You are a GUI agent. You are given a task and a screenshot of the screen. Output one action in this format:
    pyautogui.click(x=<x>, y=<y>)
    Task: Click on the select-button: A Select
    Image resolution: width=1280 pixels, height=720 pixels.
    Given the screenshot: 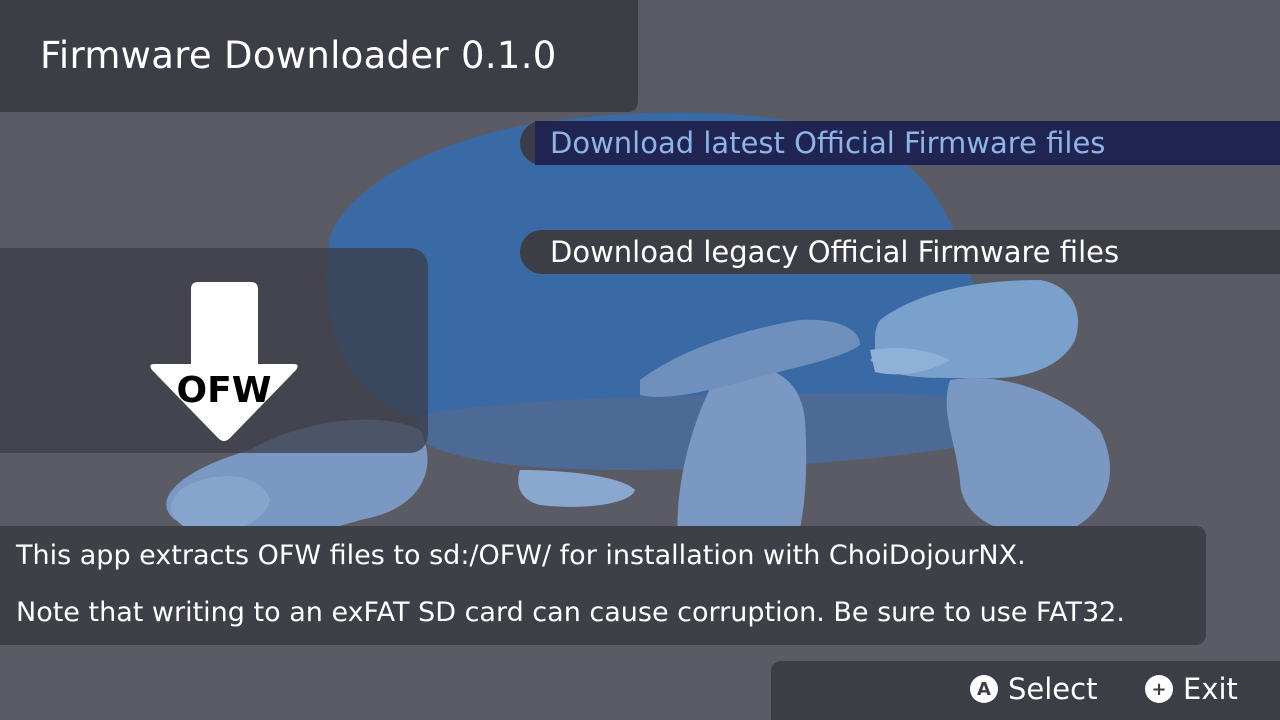 What is the action you would take?
    pyautogui.click(x=1033, y=689)
    